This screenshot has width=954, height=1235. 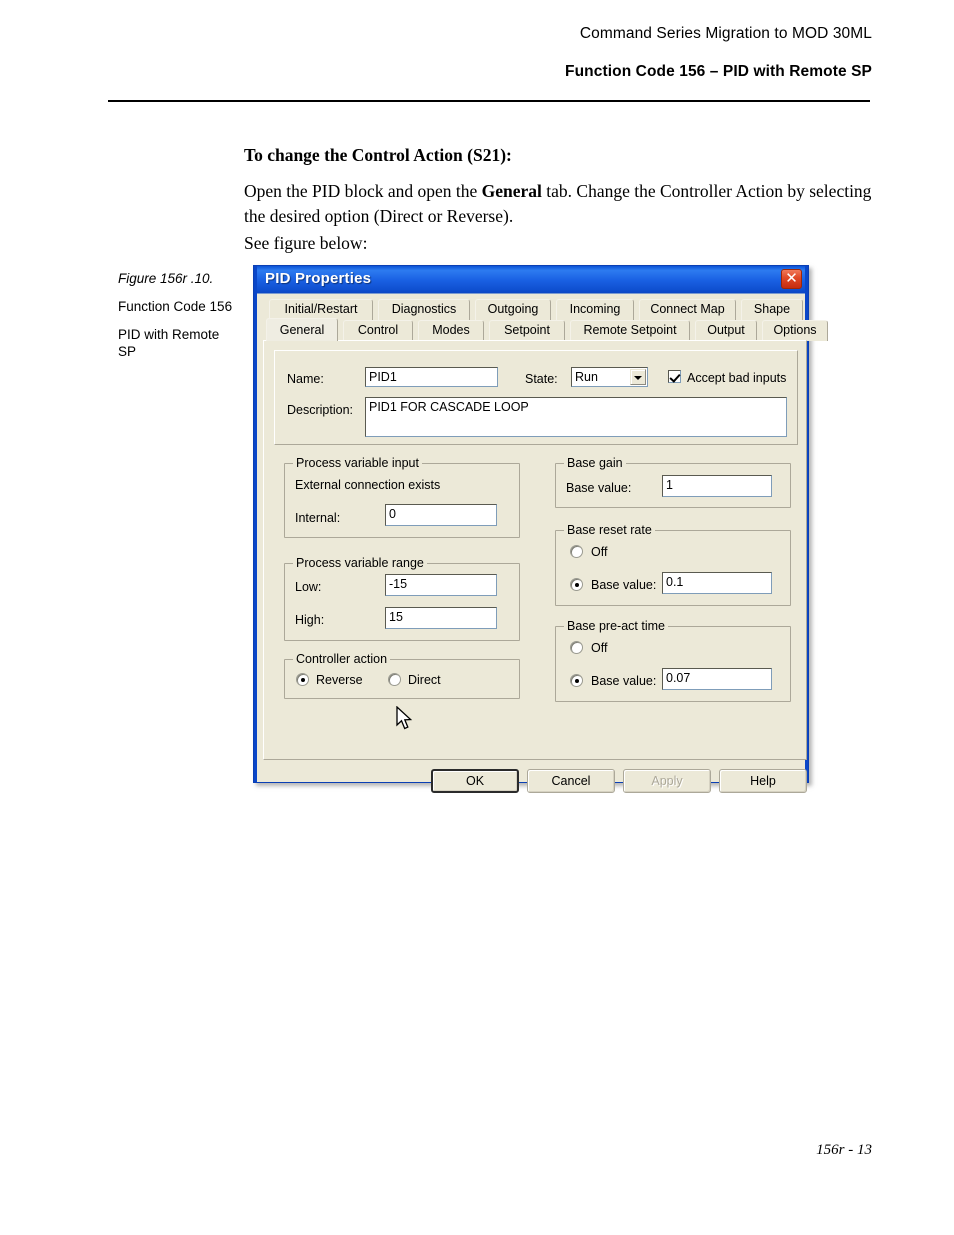 What do you see at coordinates (441, 618) in the screenshot?
I see `pv-high-input: 15` at bounding box center [441, 618].